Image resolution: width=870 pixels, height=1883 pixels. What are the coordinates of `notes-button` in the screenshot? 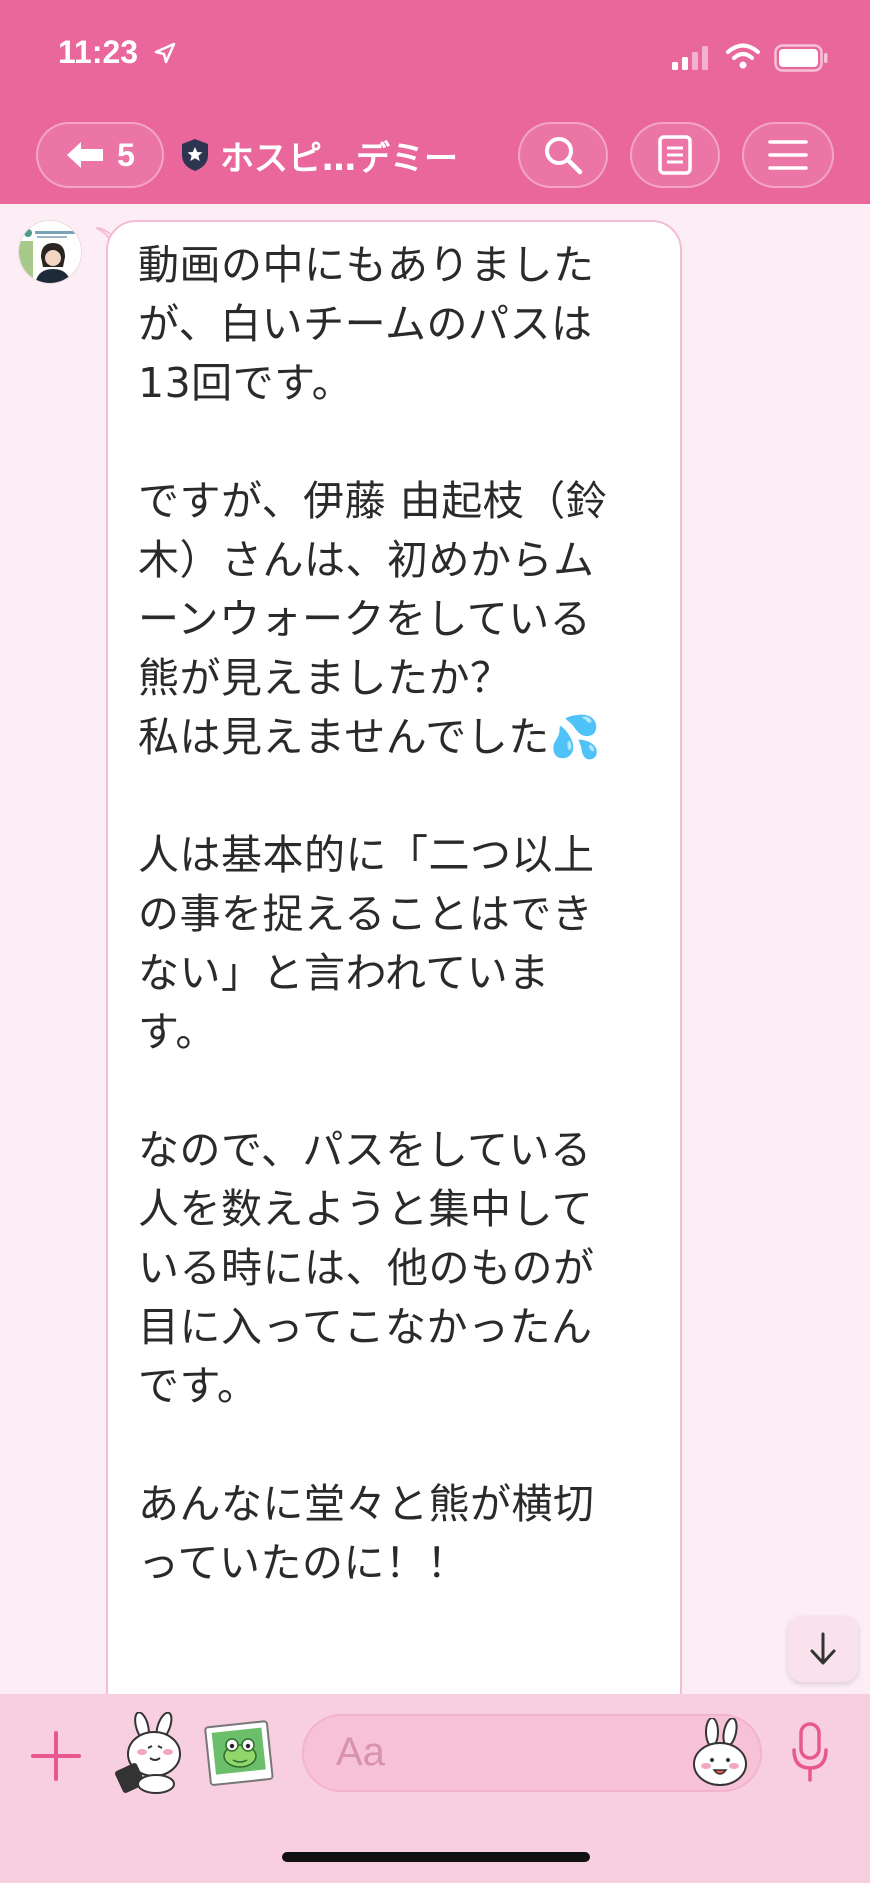 It's located at (675, 155).